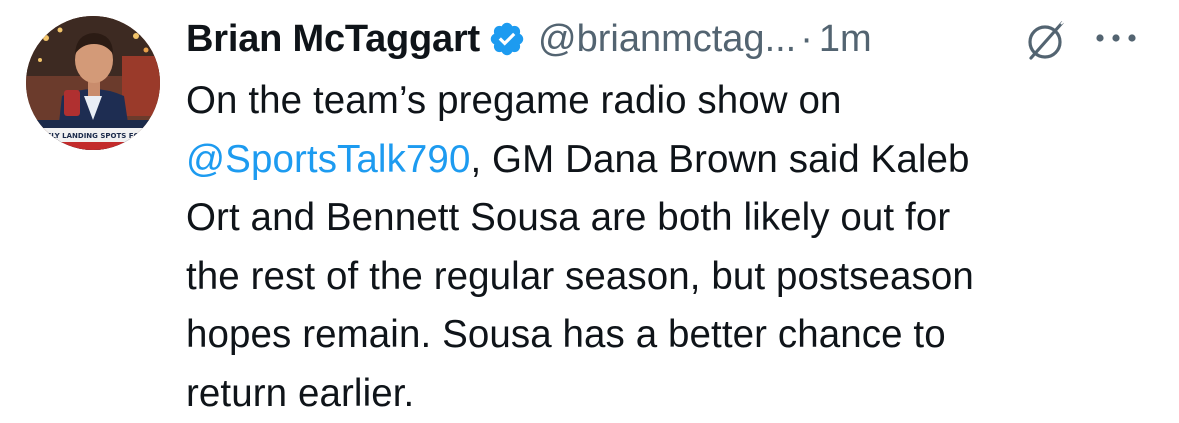 The width and height of the screenshot is (1179, 423). I want to click on author-display-name: Brian McTaggart, so click(333, 39).